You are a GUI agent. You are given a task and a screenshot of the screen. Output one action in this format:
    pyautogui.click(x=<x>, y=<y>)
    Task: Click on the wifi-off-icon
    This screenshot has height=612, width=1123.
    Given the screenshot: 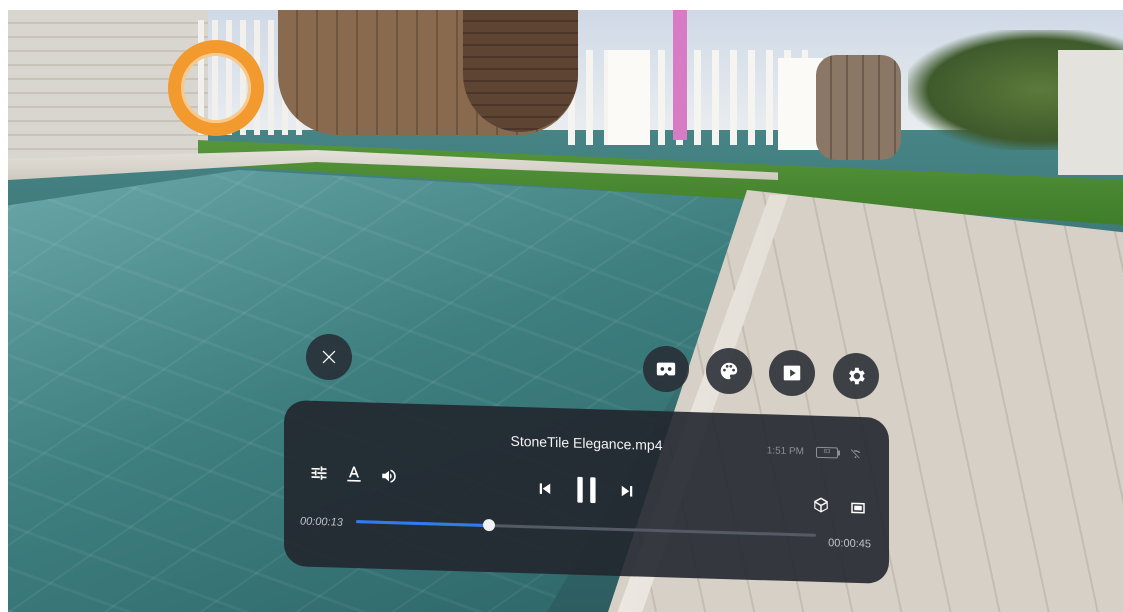 What is the action you would take?
    pyautogui.click(x=855, y=454)
    